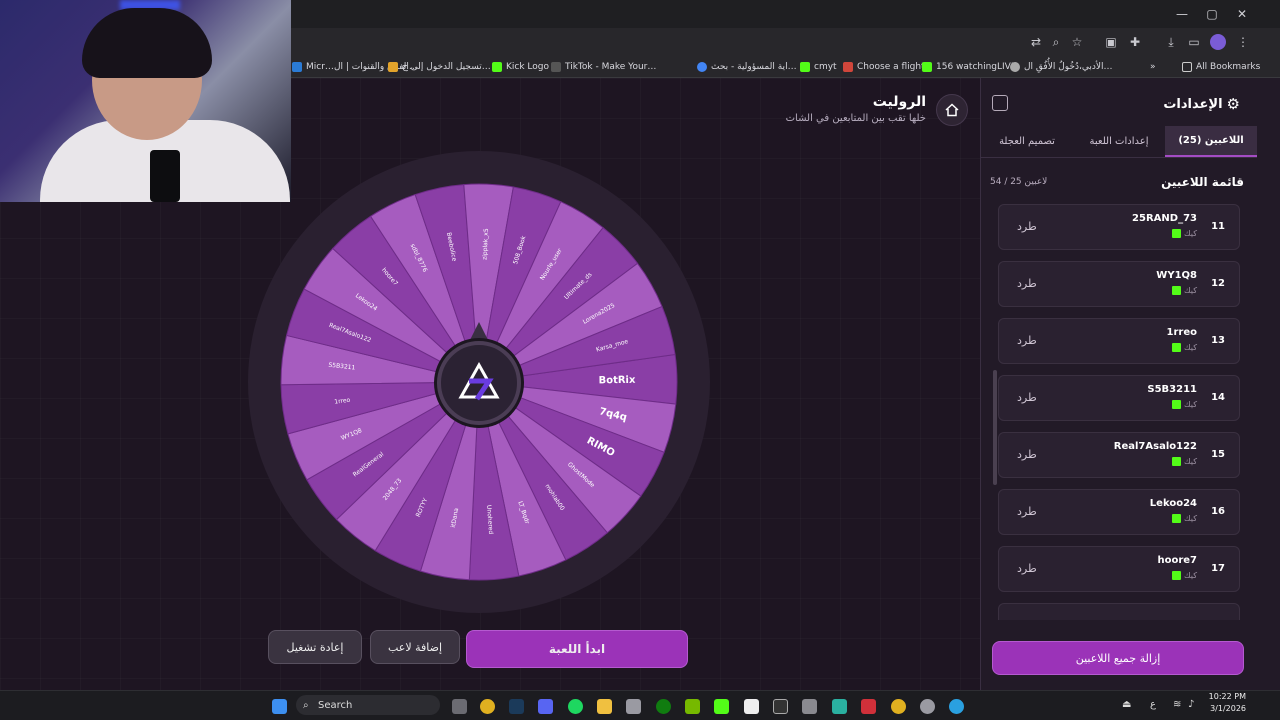  I want to click on tab-players: اللاعبين (25), so click(1211, 141).